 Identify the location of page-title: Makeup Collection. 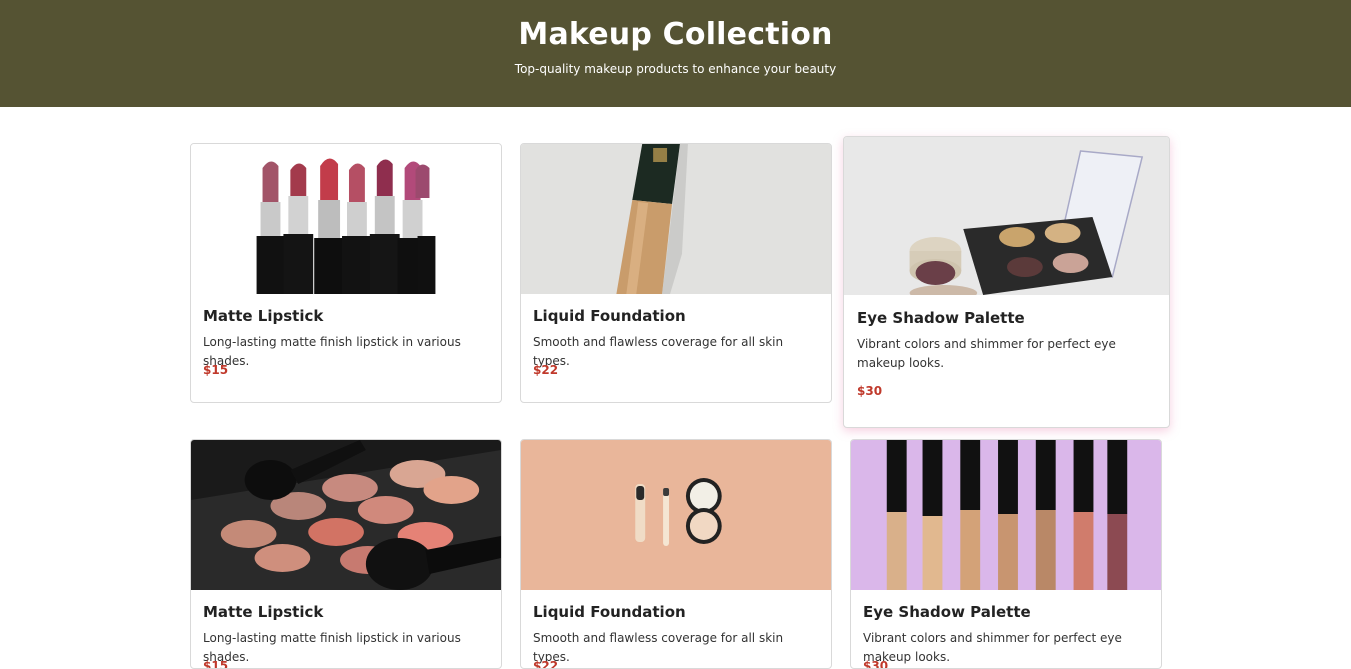
(675, 34).